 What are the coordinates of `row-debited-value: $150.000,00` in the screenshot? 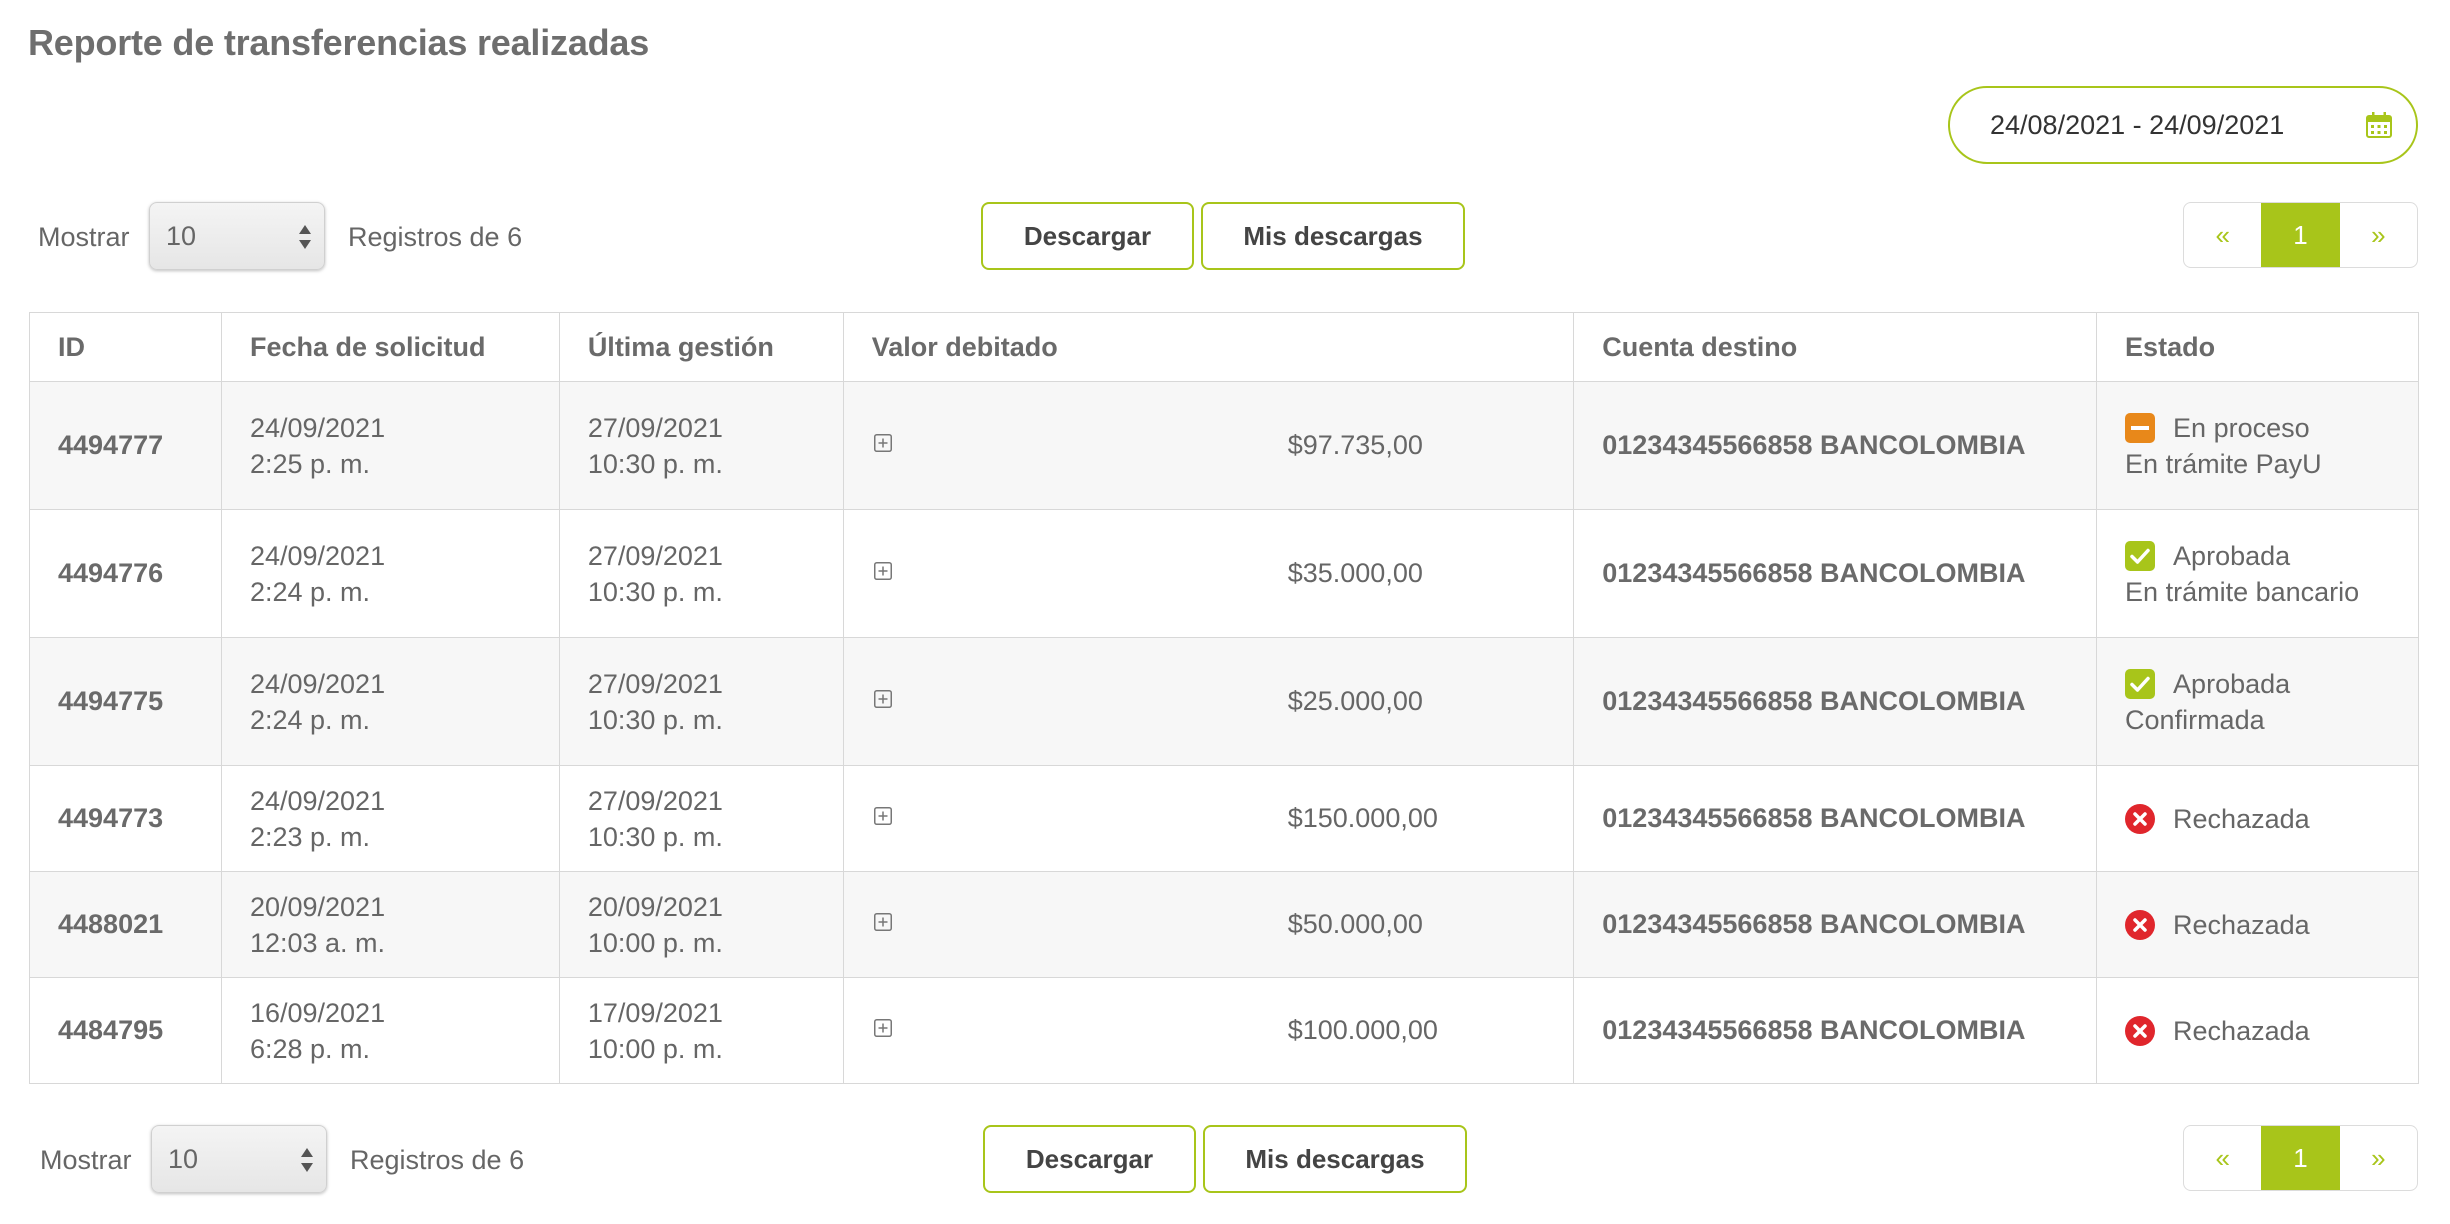 It's located at (1208, 818).